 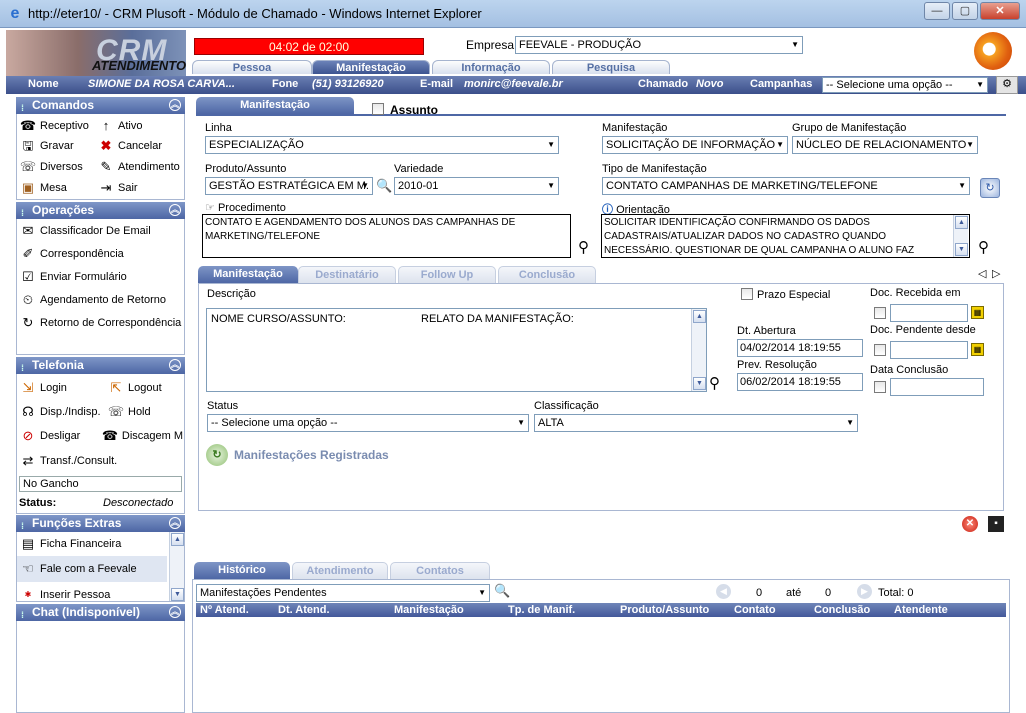 I want to click on next-page-icon: ▶, so click(x=864, y=591).